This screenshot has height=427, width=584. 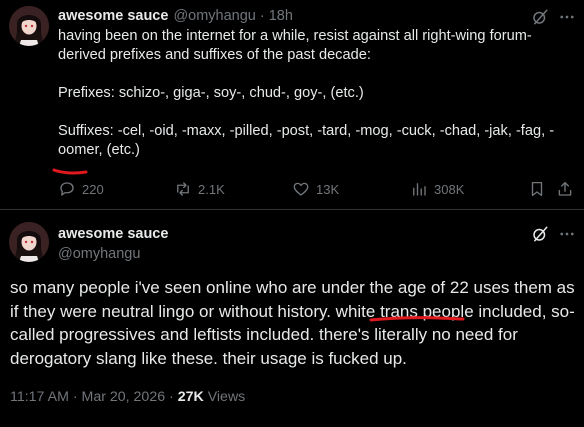 I want to click on tweet-2-author: awesome sauce @omyhangu, so click(x=113, y=244).